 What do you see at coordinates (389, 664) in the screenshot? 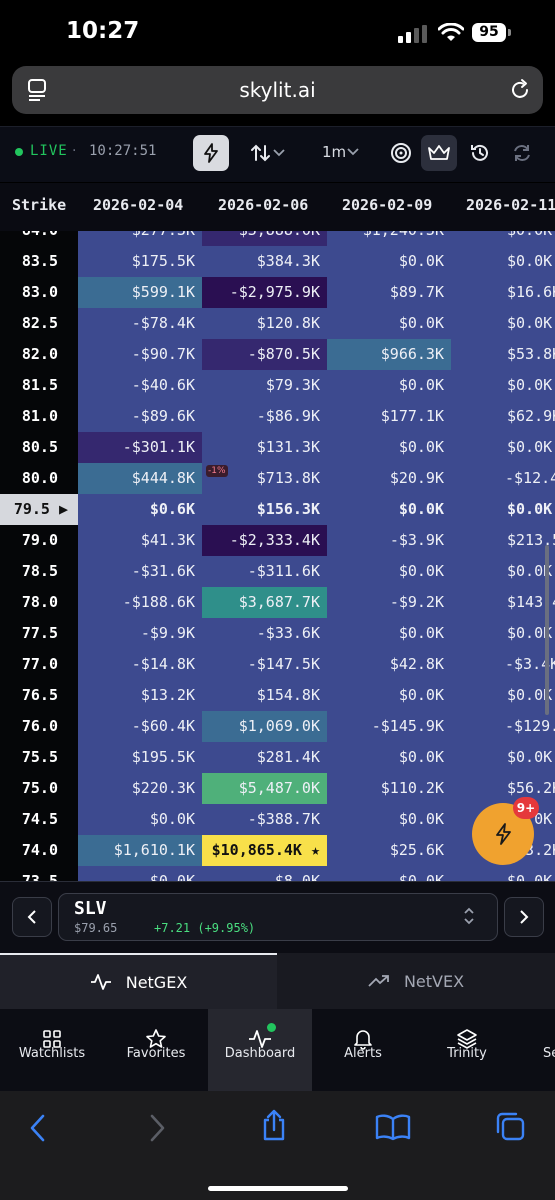
I see `gex-value-cell: $42.8K` at bounding box center [389, 664].